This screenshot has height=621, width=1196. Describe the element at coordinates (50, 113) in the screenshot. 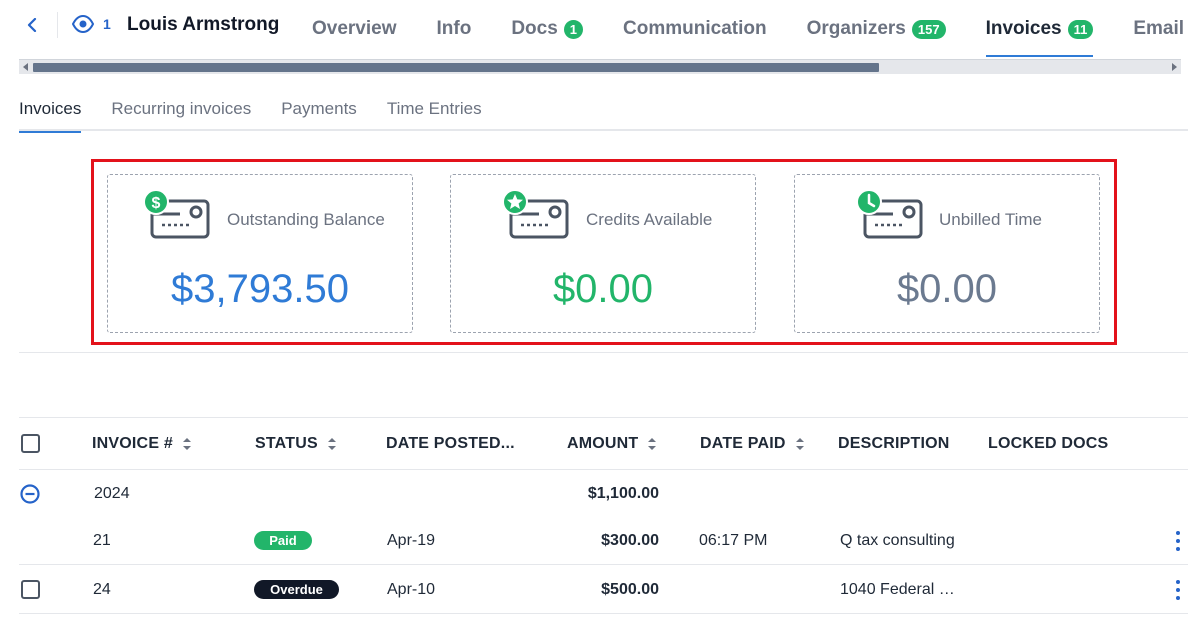

I see `subtab-invoices: Invoices` at that location.